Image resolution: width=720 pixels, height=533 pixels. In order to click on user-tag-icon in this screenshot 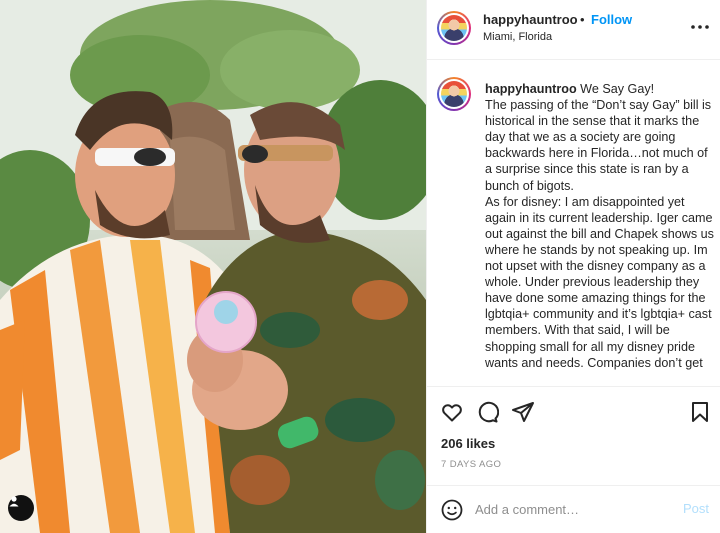, I will do `click(14, 501)`.